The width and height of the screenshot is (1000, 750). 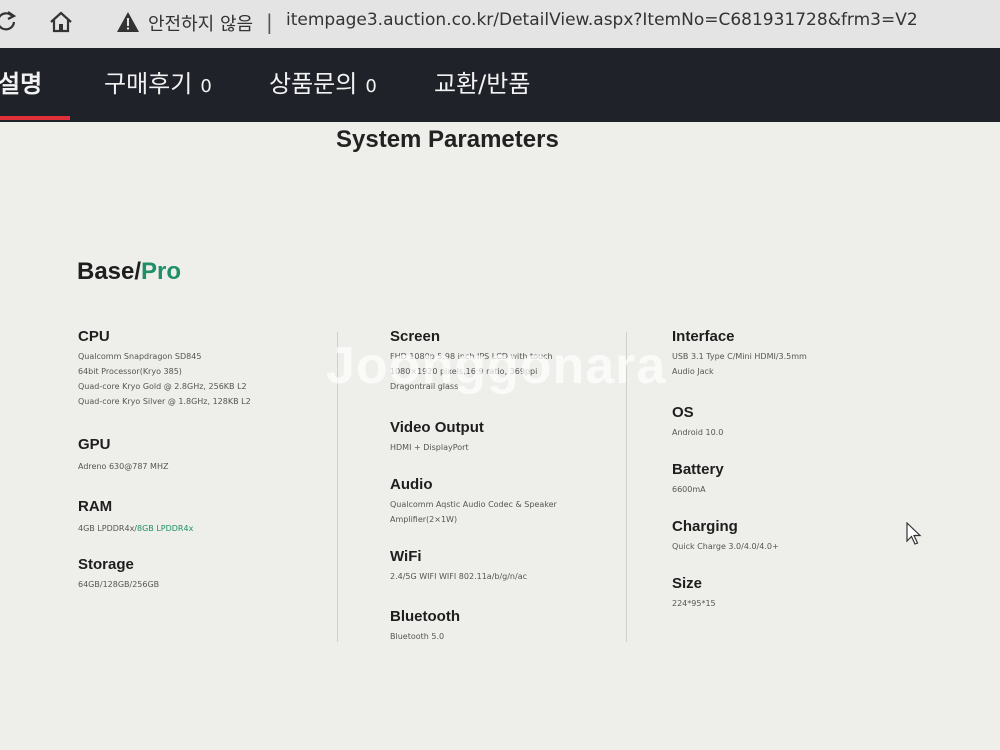 I want to click on tab-description: 설명, so click(x=21, y=81).